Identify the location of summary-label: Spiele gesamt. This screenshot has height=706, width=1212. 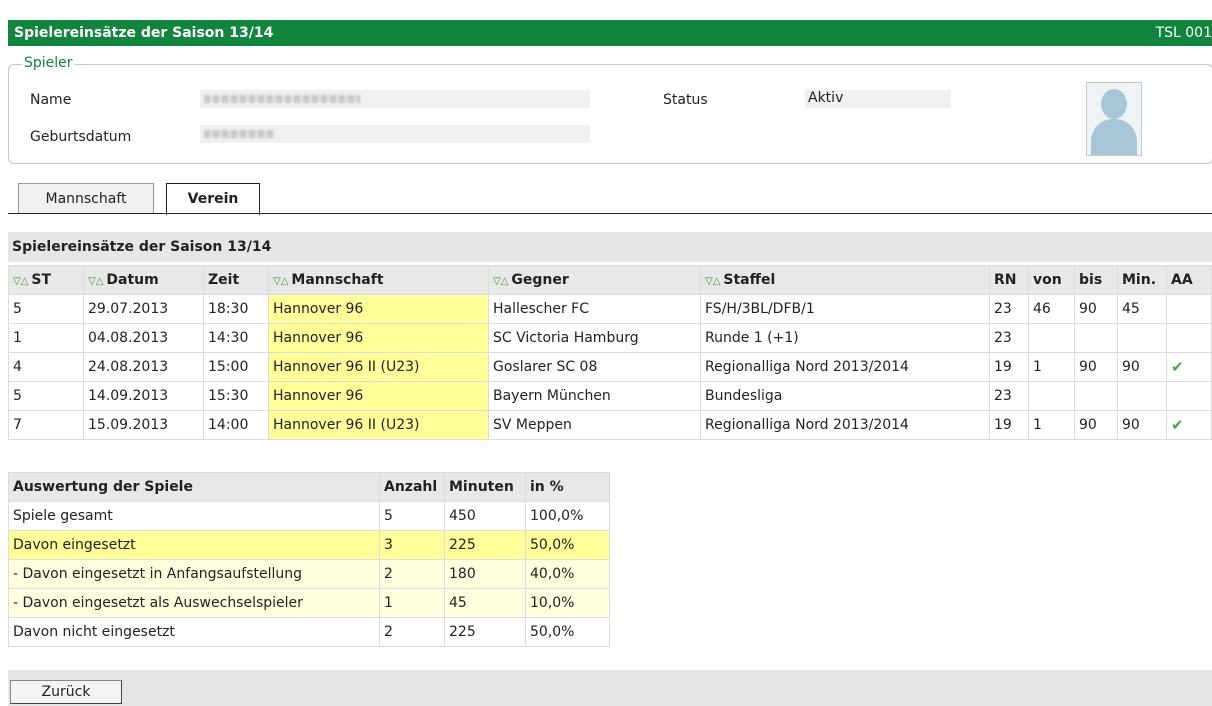
(194, 516).